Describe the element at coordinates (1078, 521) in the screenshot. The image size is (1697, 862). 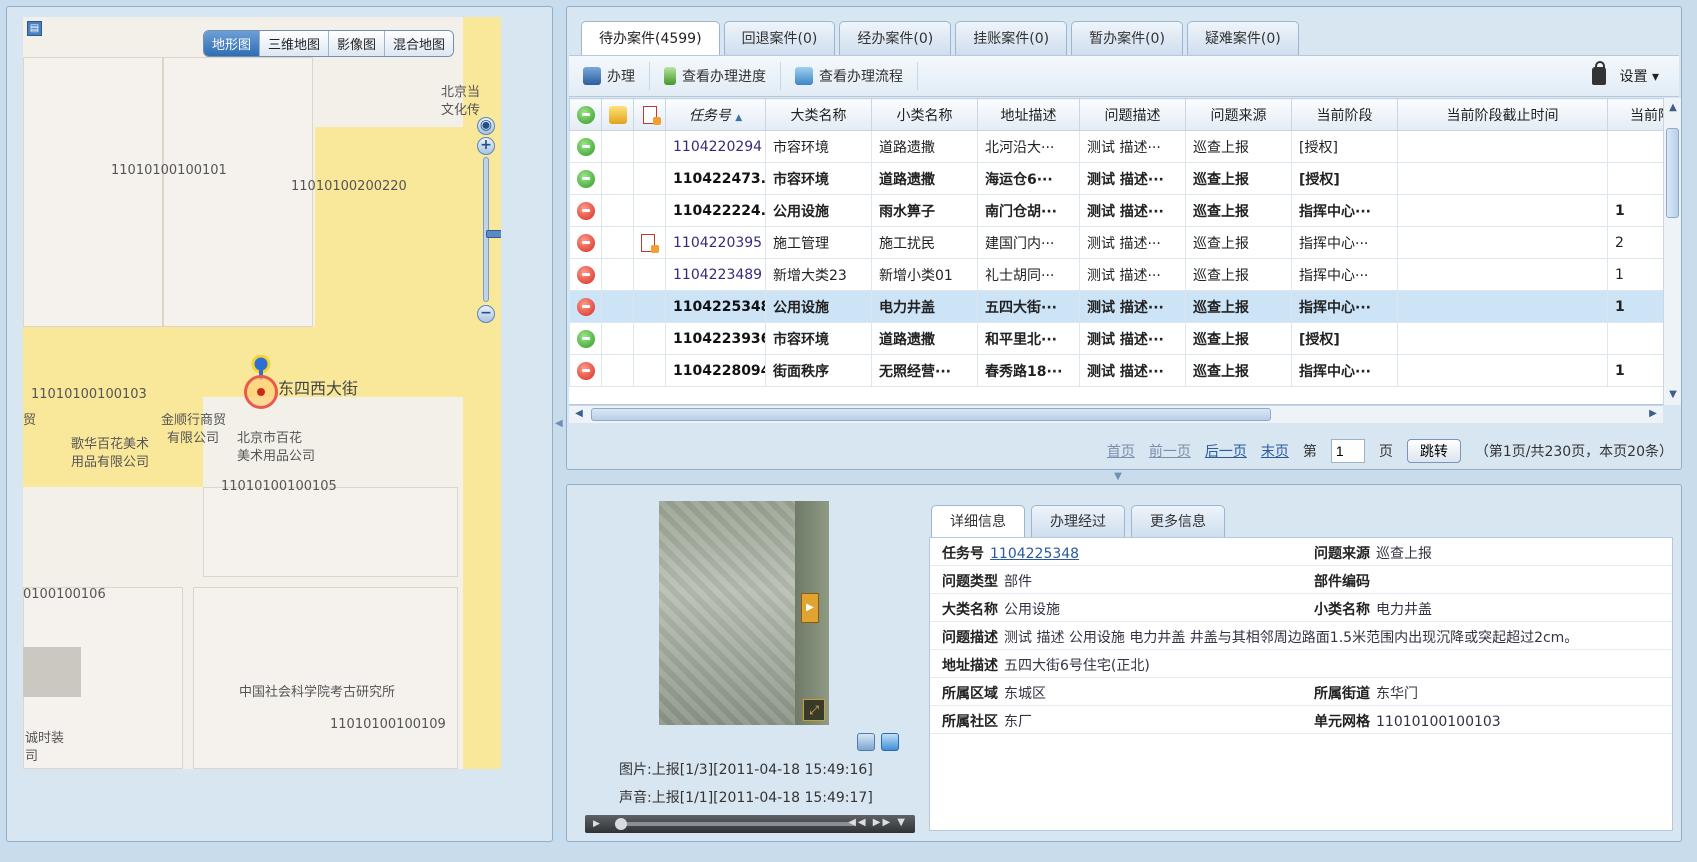
I see `tab-handling-history: 办理经过` at that location.